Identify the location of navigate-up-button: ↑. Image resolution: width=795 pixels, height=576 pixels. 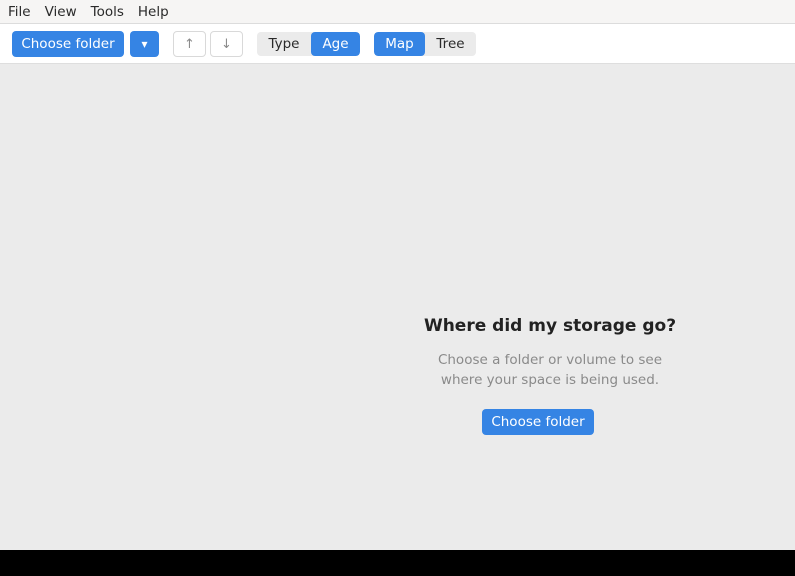
(189, 44).